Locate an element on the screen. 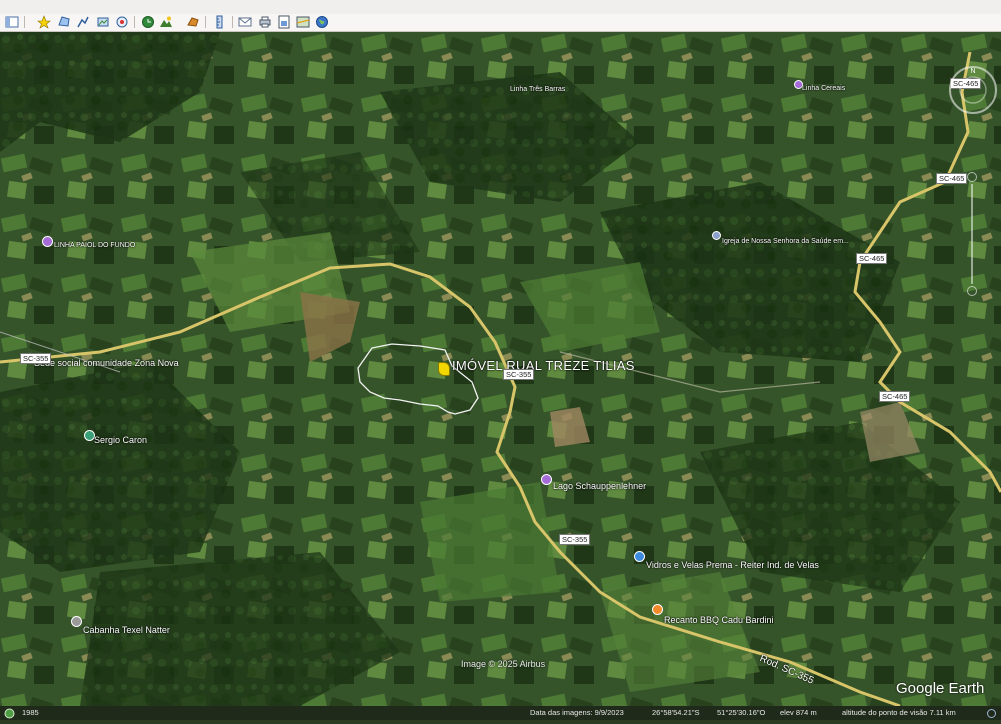 The height and width of the screenshot is (724, 1001). svg-text: N is located at coordinates (972, 71).